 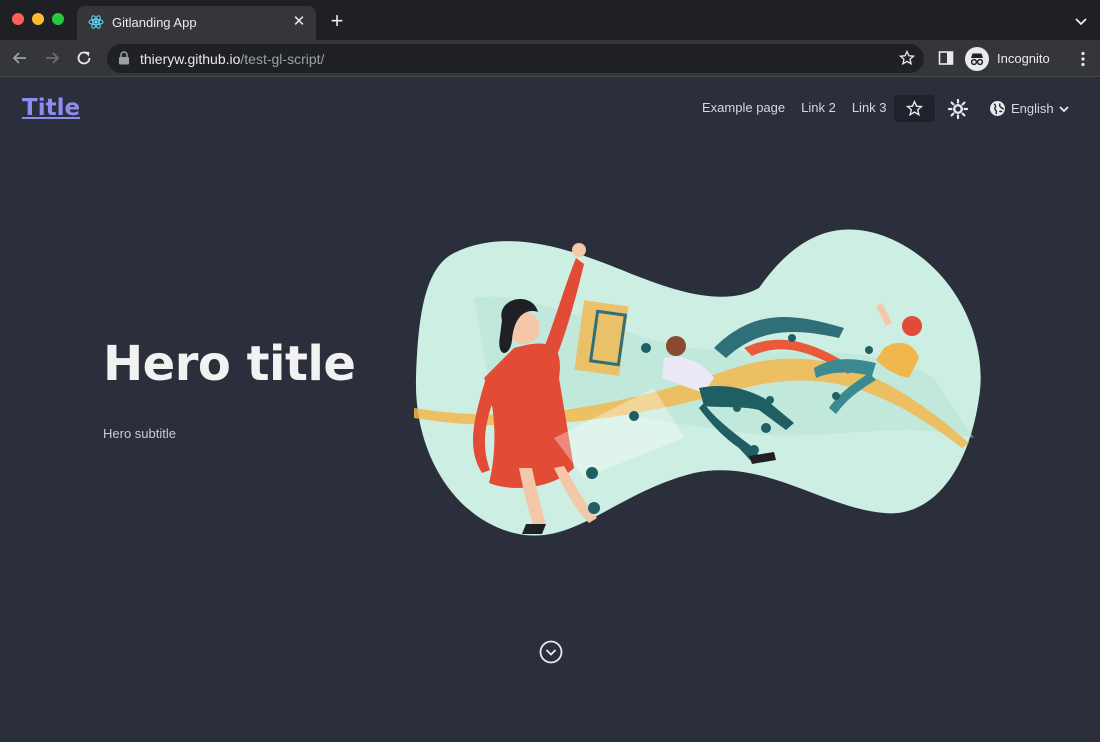 What do you see at coordinates (84, 58) in the screenshot?
I see `reload-icon` at bounding box center [84, 58].